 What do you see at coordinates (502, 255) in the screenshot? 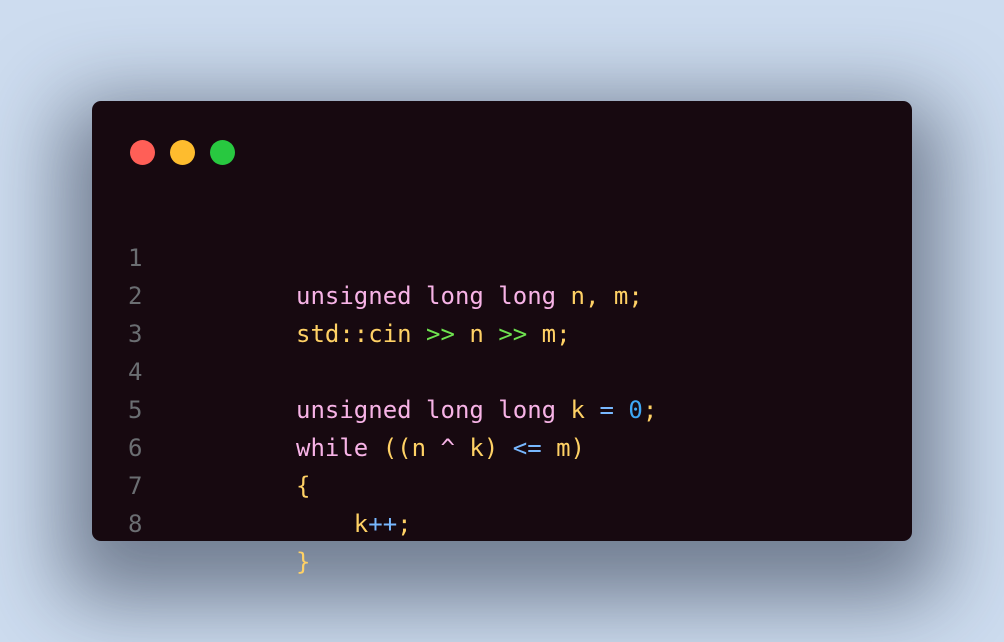
I see `code-line: 1 unsigned long long n, m;` at bounding box center [502, 255].